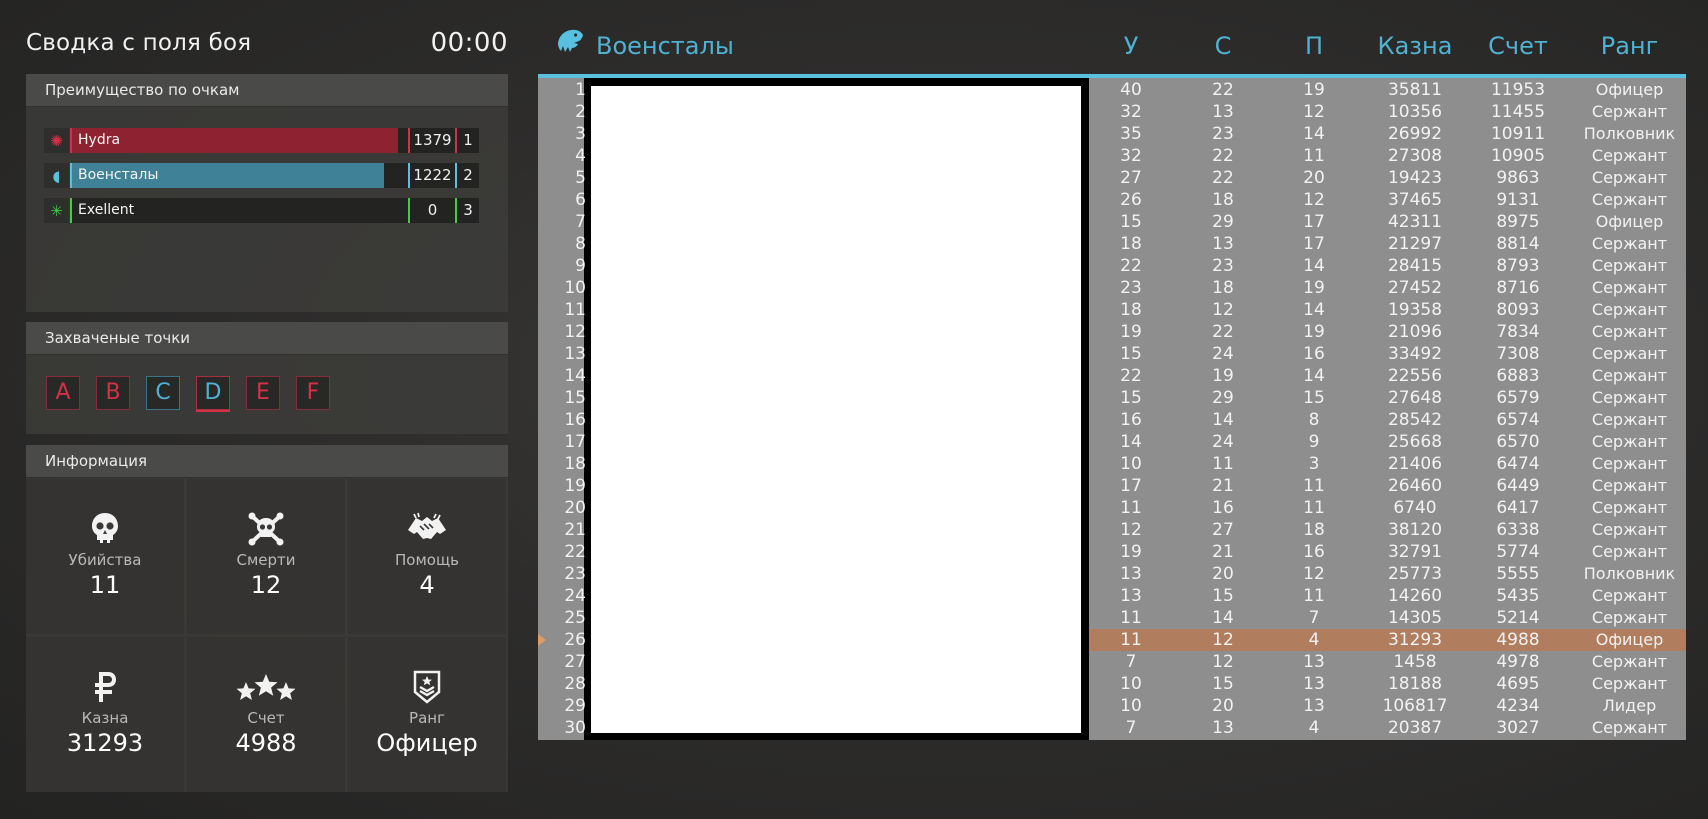  I want to click on scoreboard-row: 10 23 18 19 27452 8716 Сержант, so click(1112, 288).